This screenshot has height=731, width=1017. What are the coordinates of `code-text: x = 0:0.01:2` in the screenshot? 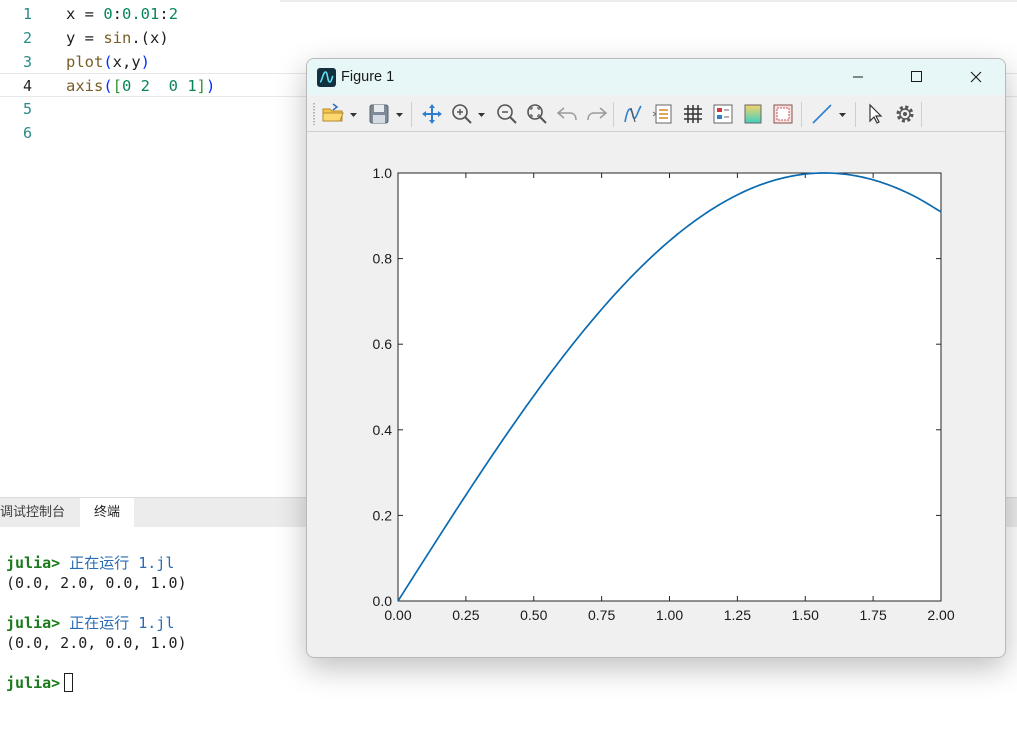 It's located at (122, 14).